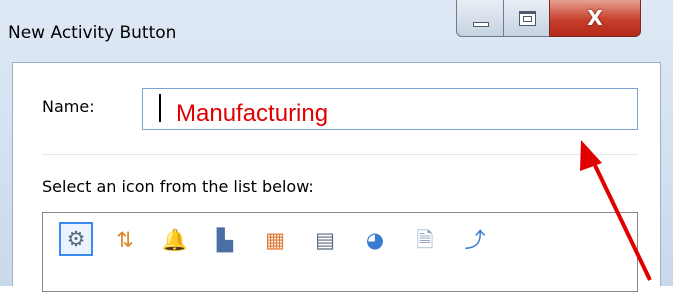  Describe the element at coordinates (375, 240) in the screenshot. I see `globe-icon: ◕` at that location.